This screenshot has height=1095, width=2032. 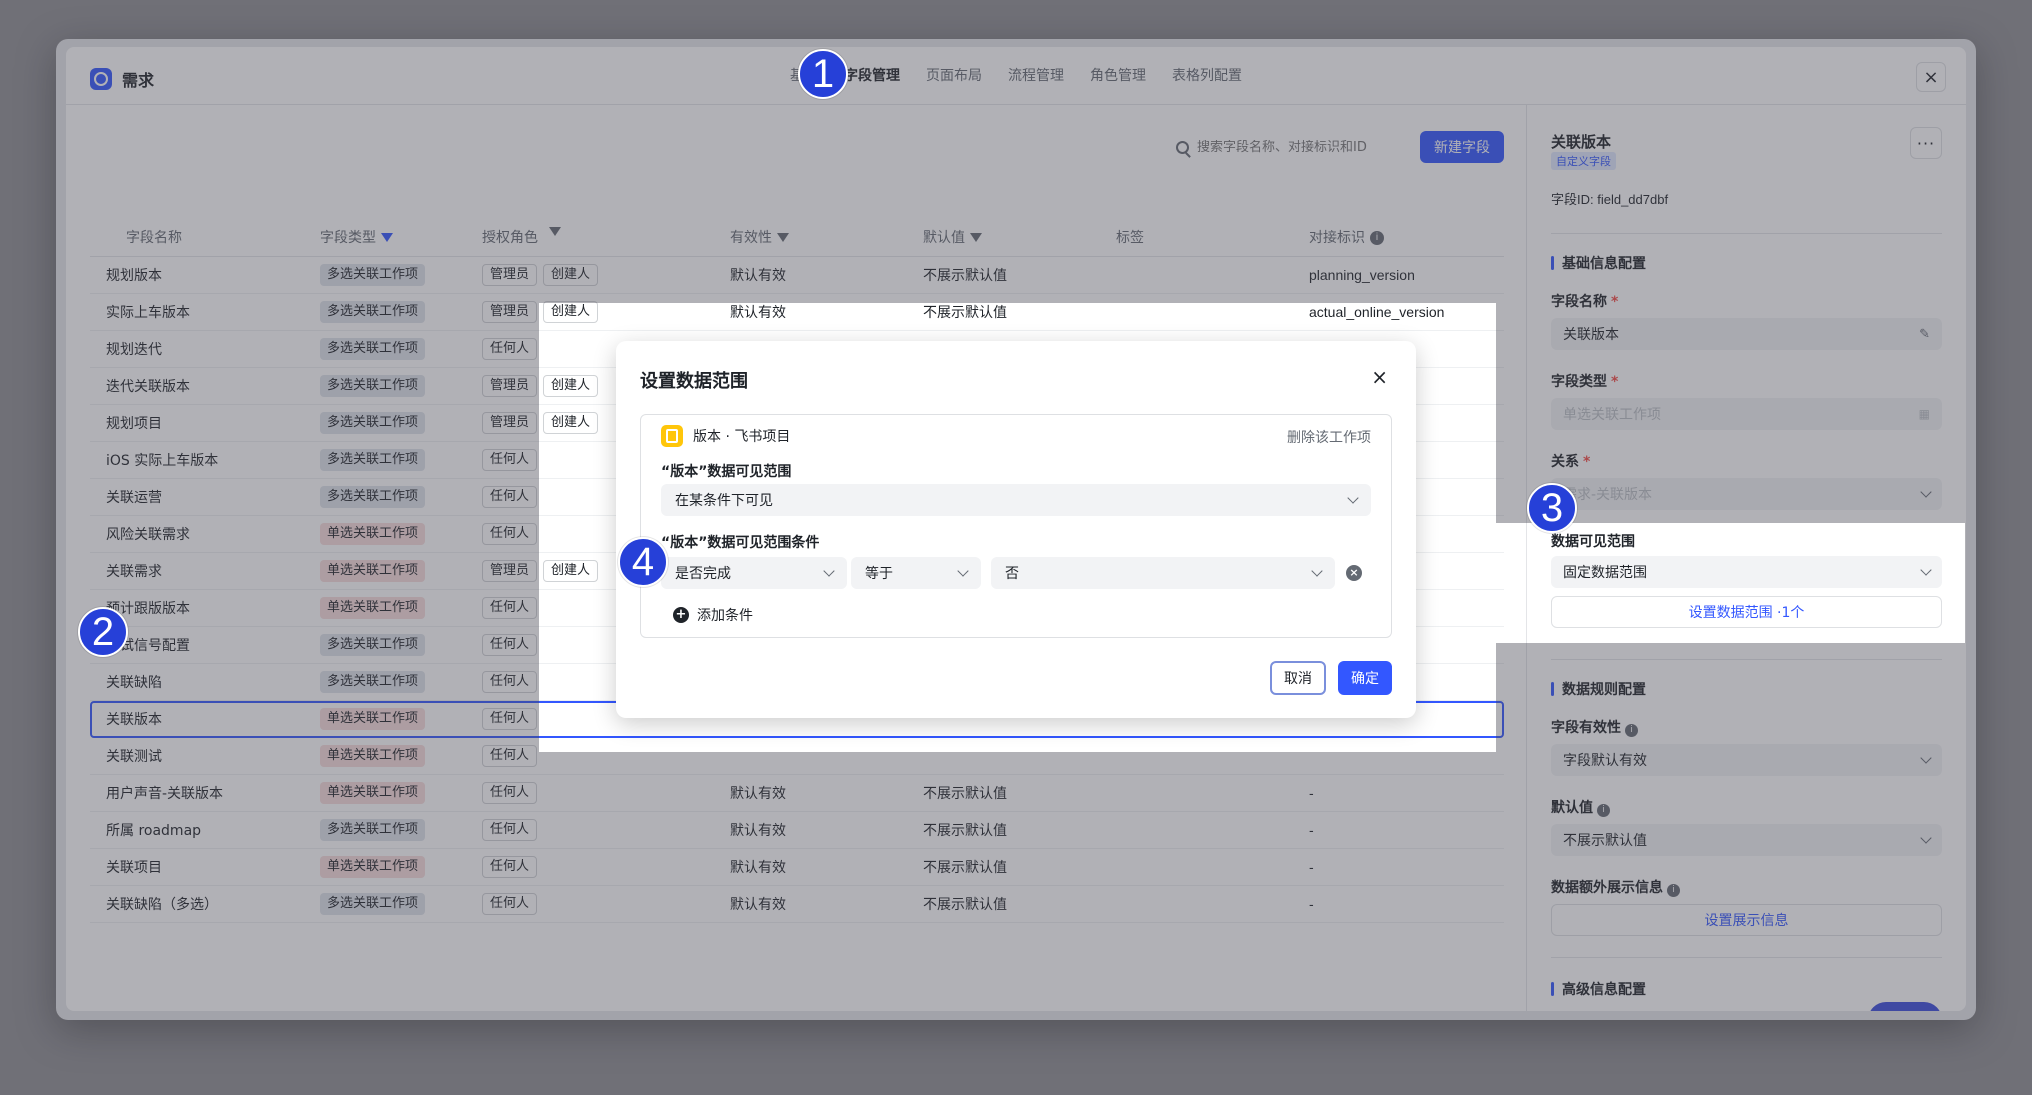 I want to click on add-condition-button: + 添加条件, so click(x=713, y=615).